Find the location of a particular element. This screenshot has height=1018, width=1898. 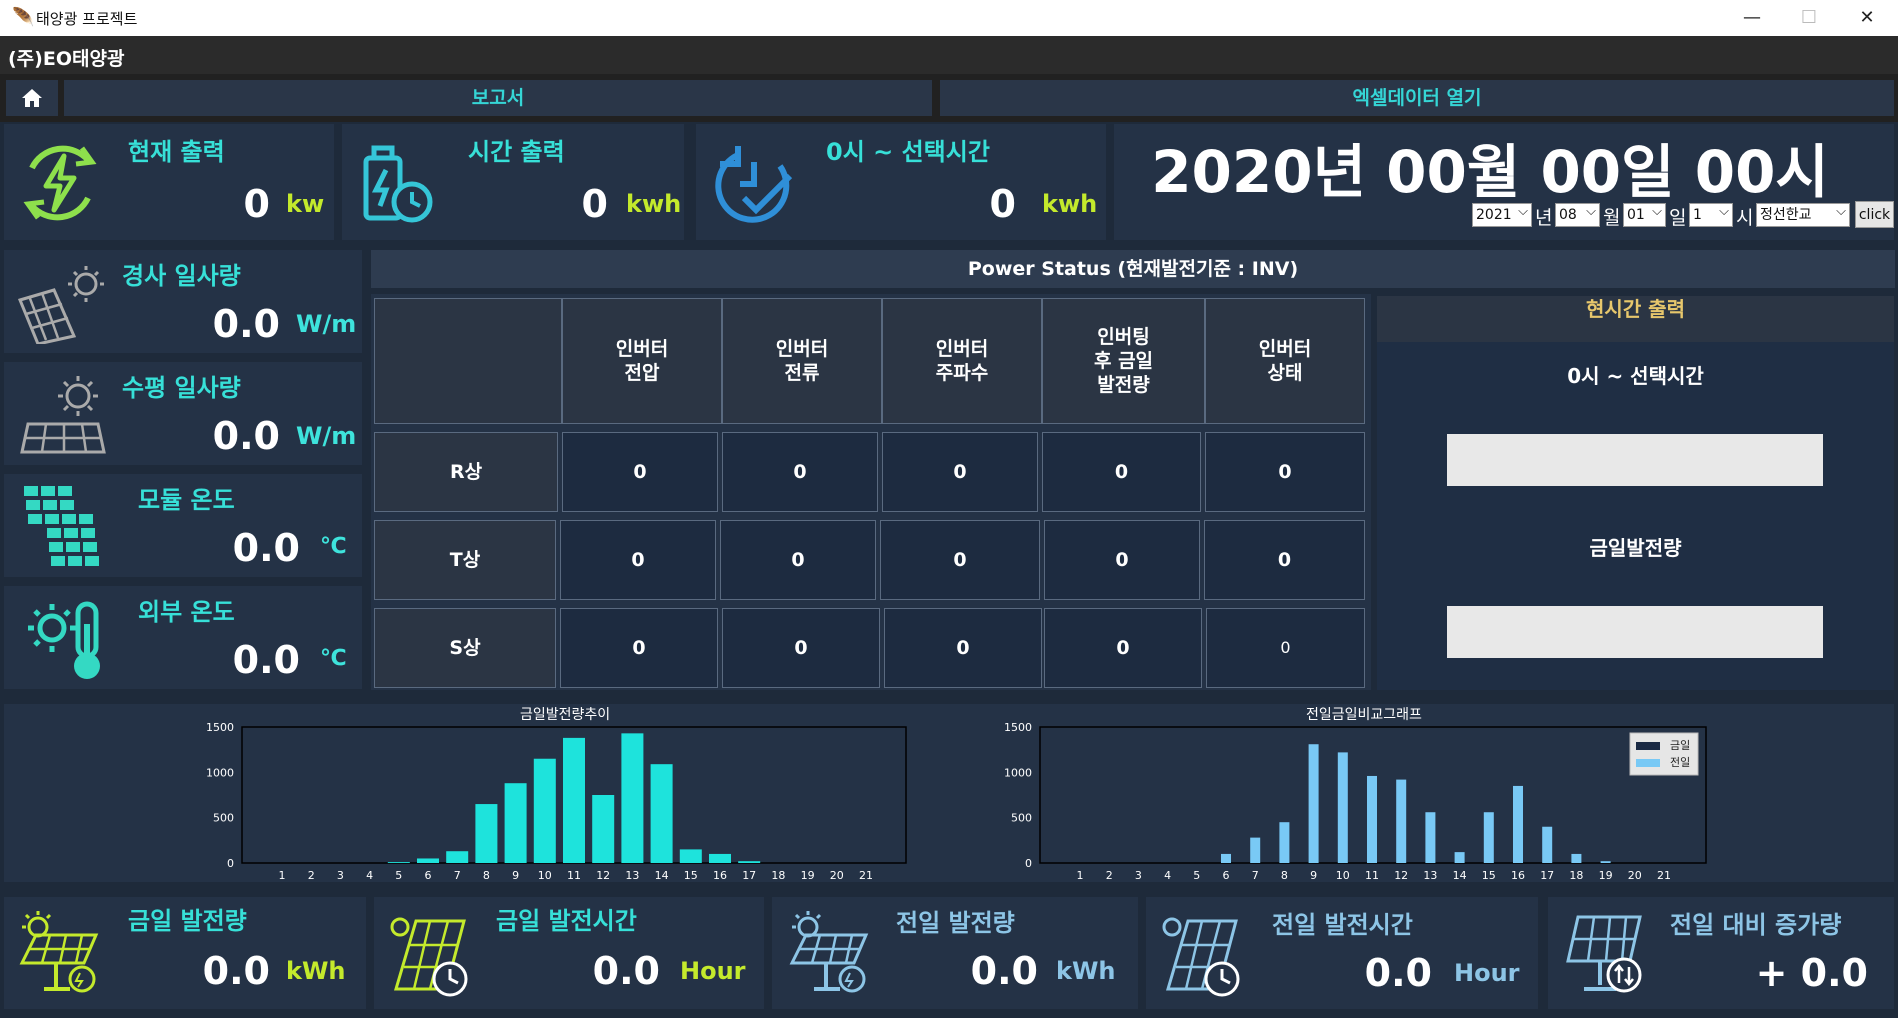

hour-label: 시 is located at coordinates (1745, 218).